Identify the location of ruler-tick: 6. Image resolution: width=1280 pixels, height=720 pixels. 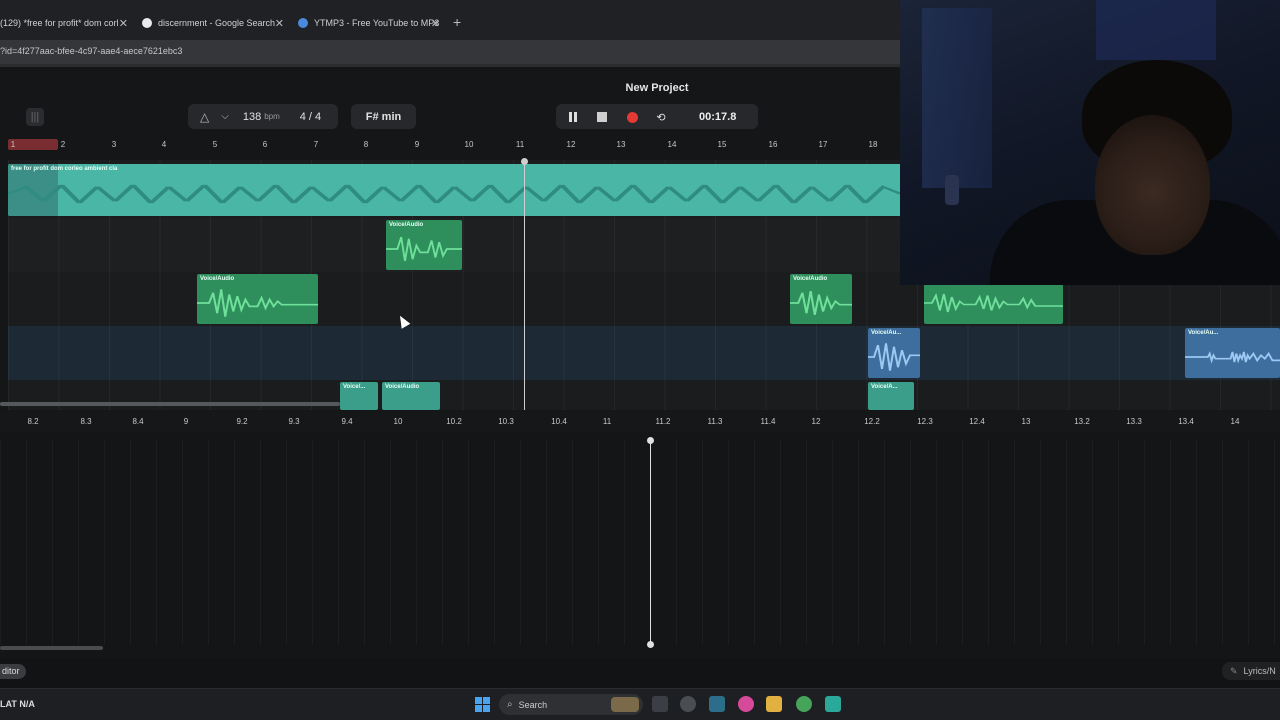
(265, 144).